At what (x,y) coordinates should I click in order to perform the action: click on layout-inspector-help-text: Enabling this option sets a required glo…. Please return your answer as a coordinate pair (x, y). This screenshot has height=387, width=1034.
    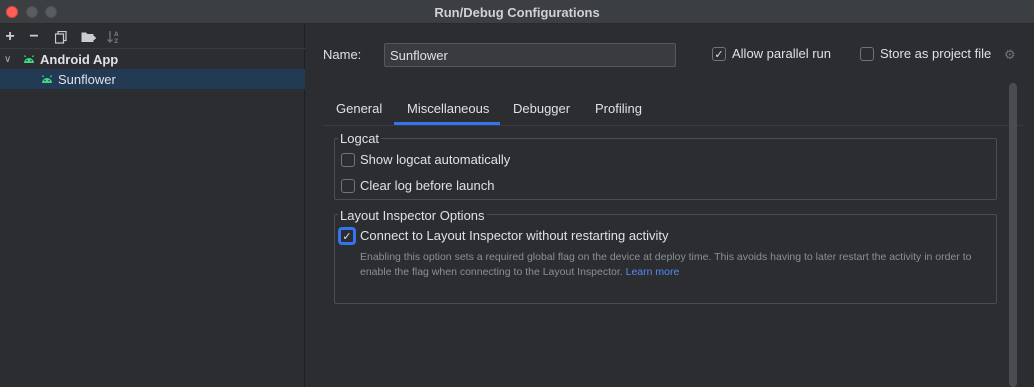
    Looking at the image, I should click on (670, 265).